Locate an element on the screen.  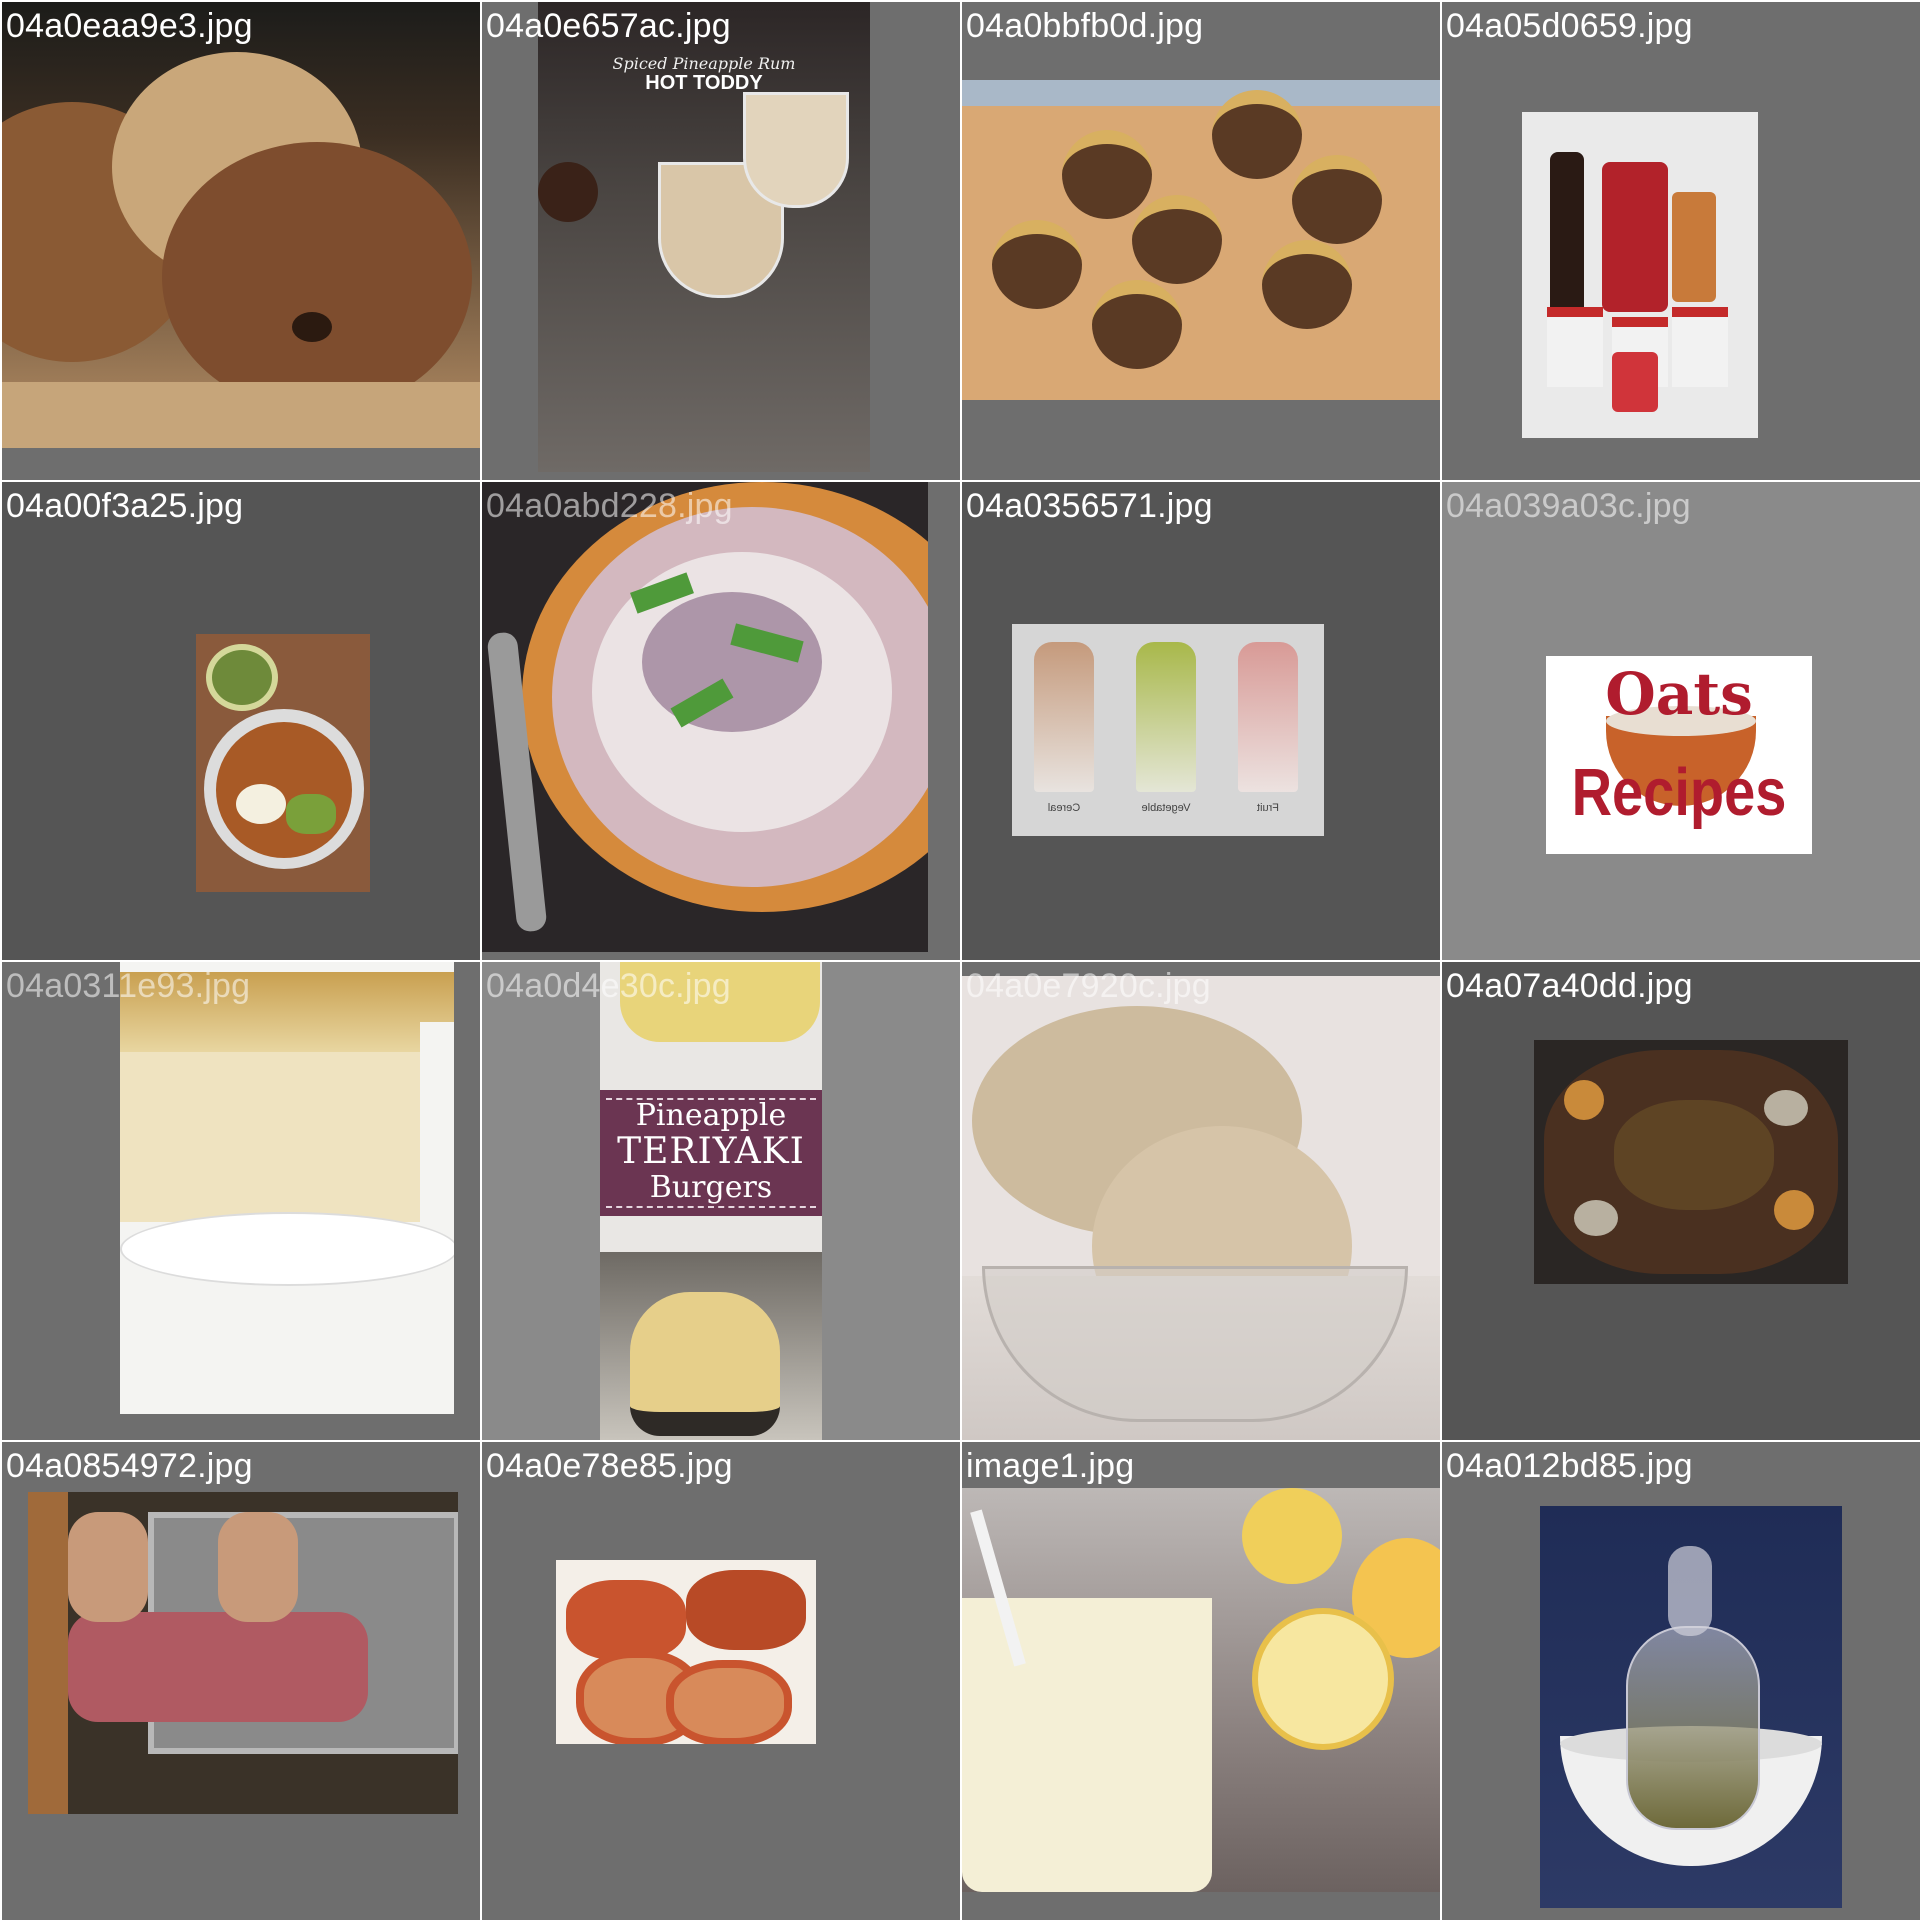
image-tile: 04a07a40dd.jpg is located at coordinates (1681, 1201).